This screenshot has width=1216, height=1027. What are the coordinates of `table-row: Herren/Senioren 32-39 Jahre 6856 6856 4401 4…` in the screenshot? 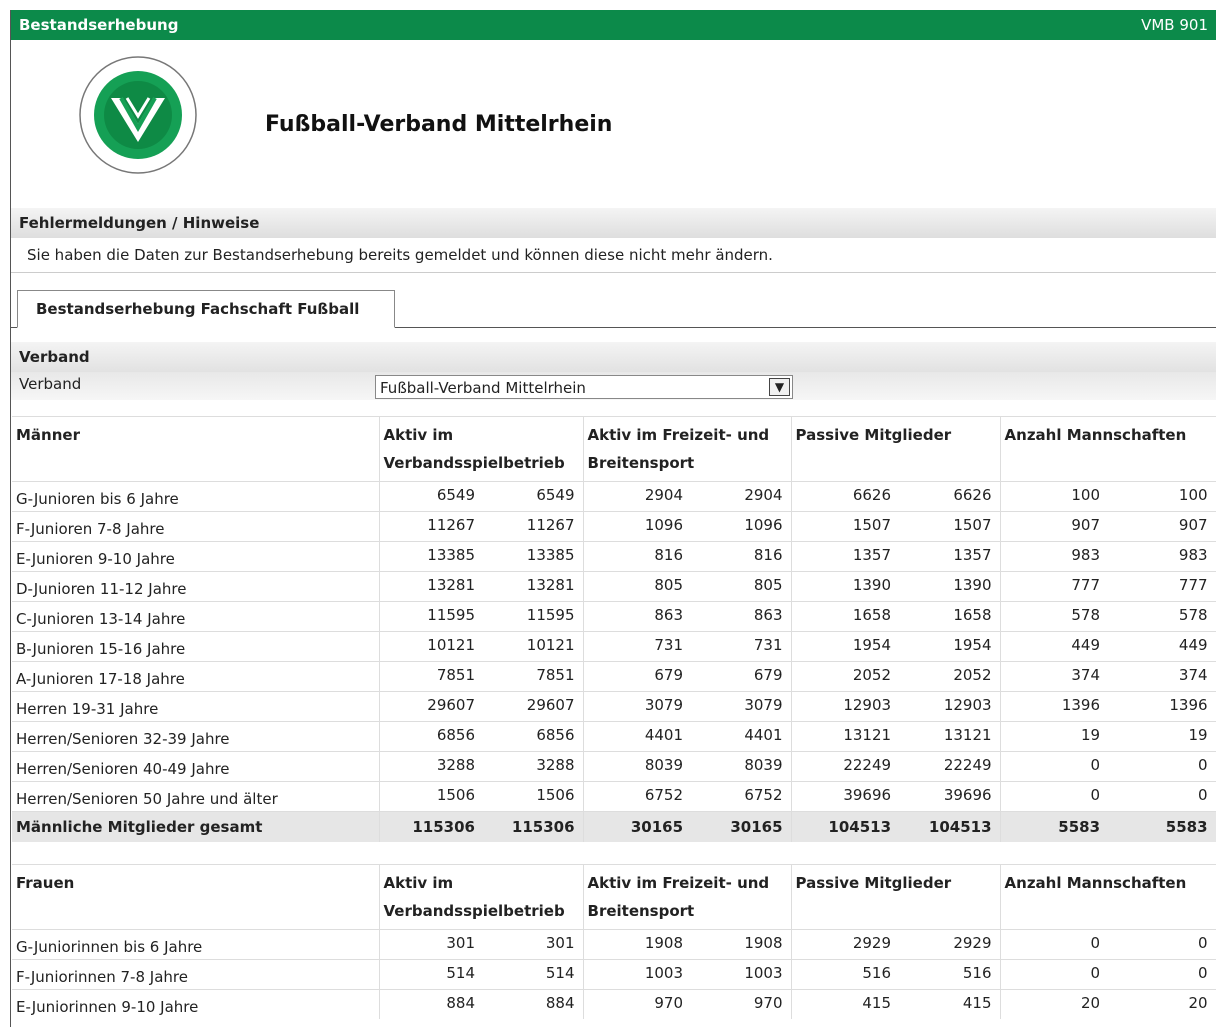 It's located at (614, 736).